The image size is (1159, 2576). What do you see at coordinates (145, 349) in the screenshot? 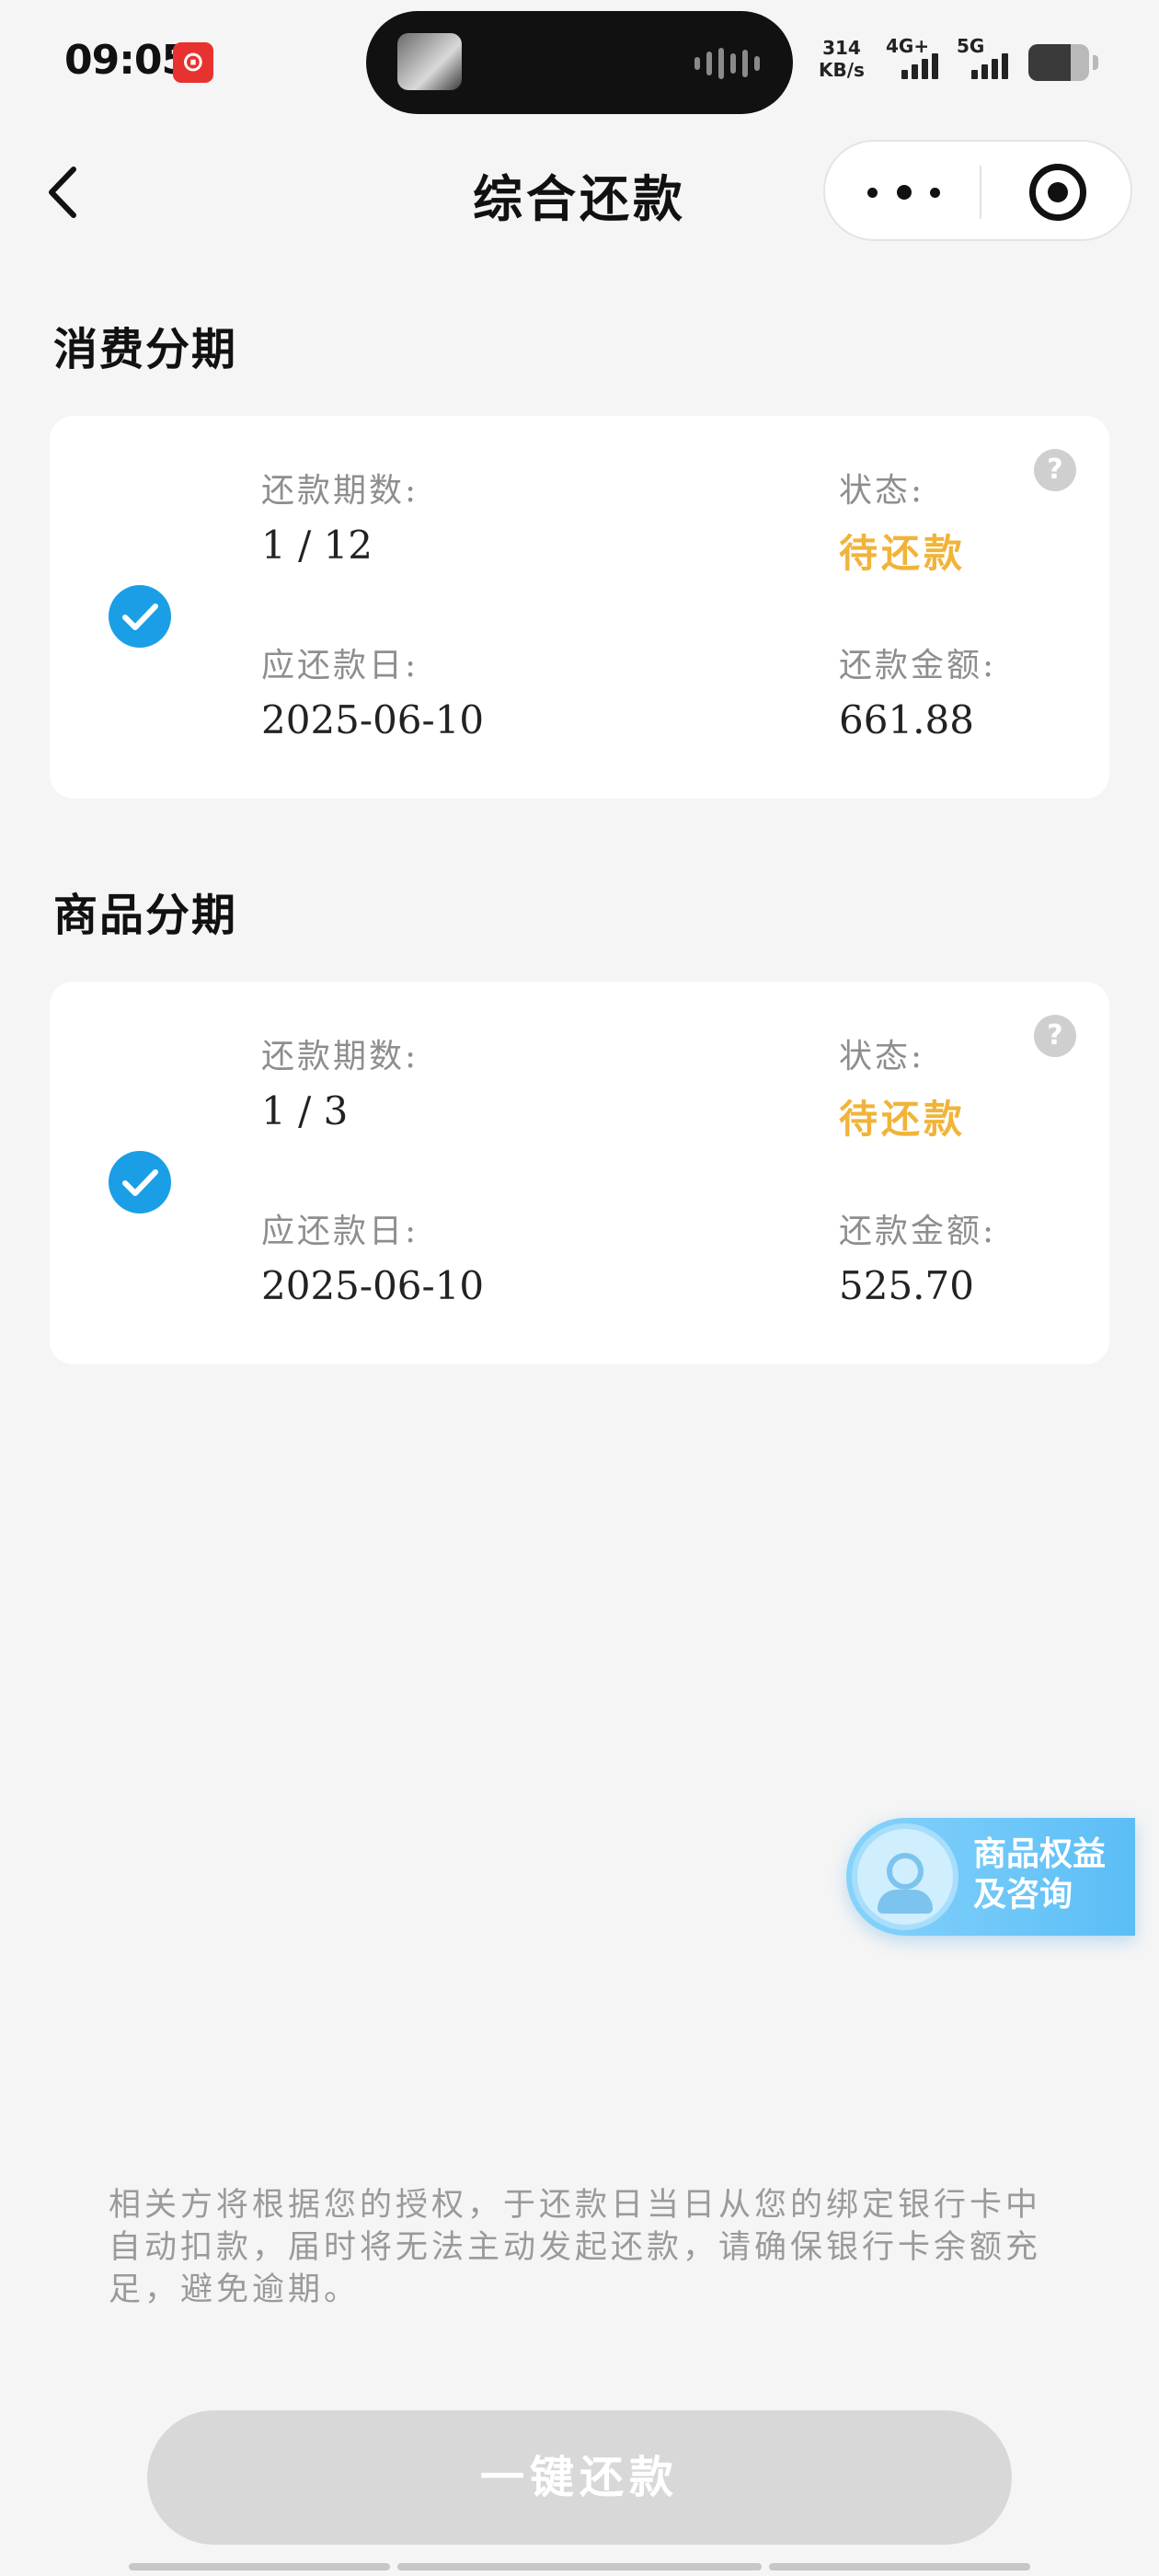
I see `section-title-consumer-installment: 消费分期` at bounding box center [145, 349].